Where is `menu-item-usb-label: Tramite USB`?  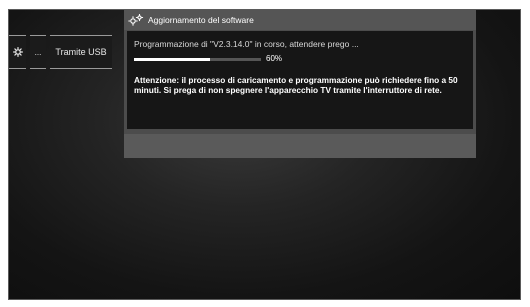 menu-item-usb-label: Tramite USB is located at coordinates (81, 52).